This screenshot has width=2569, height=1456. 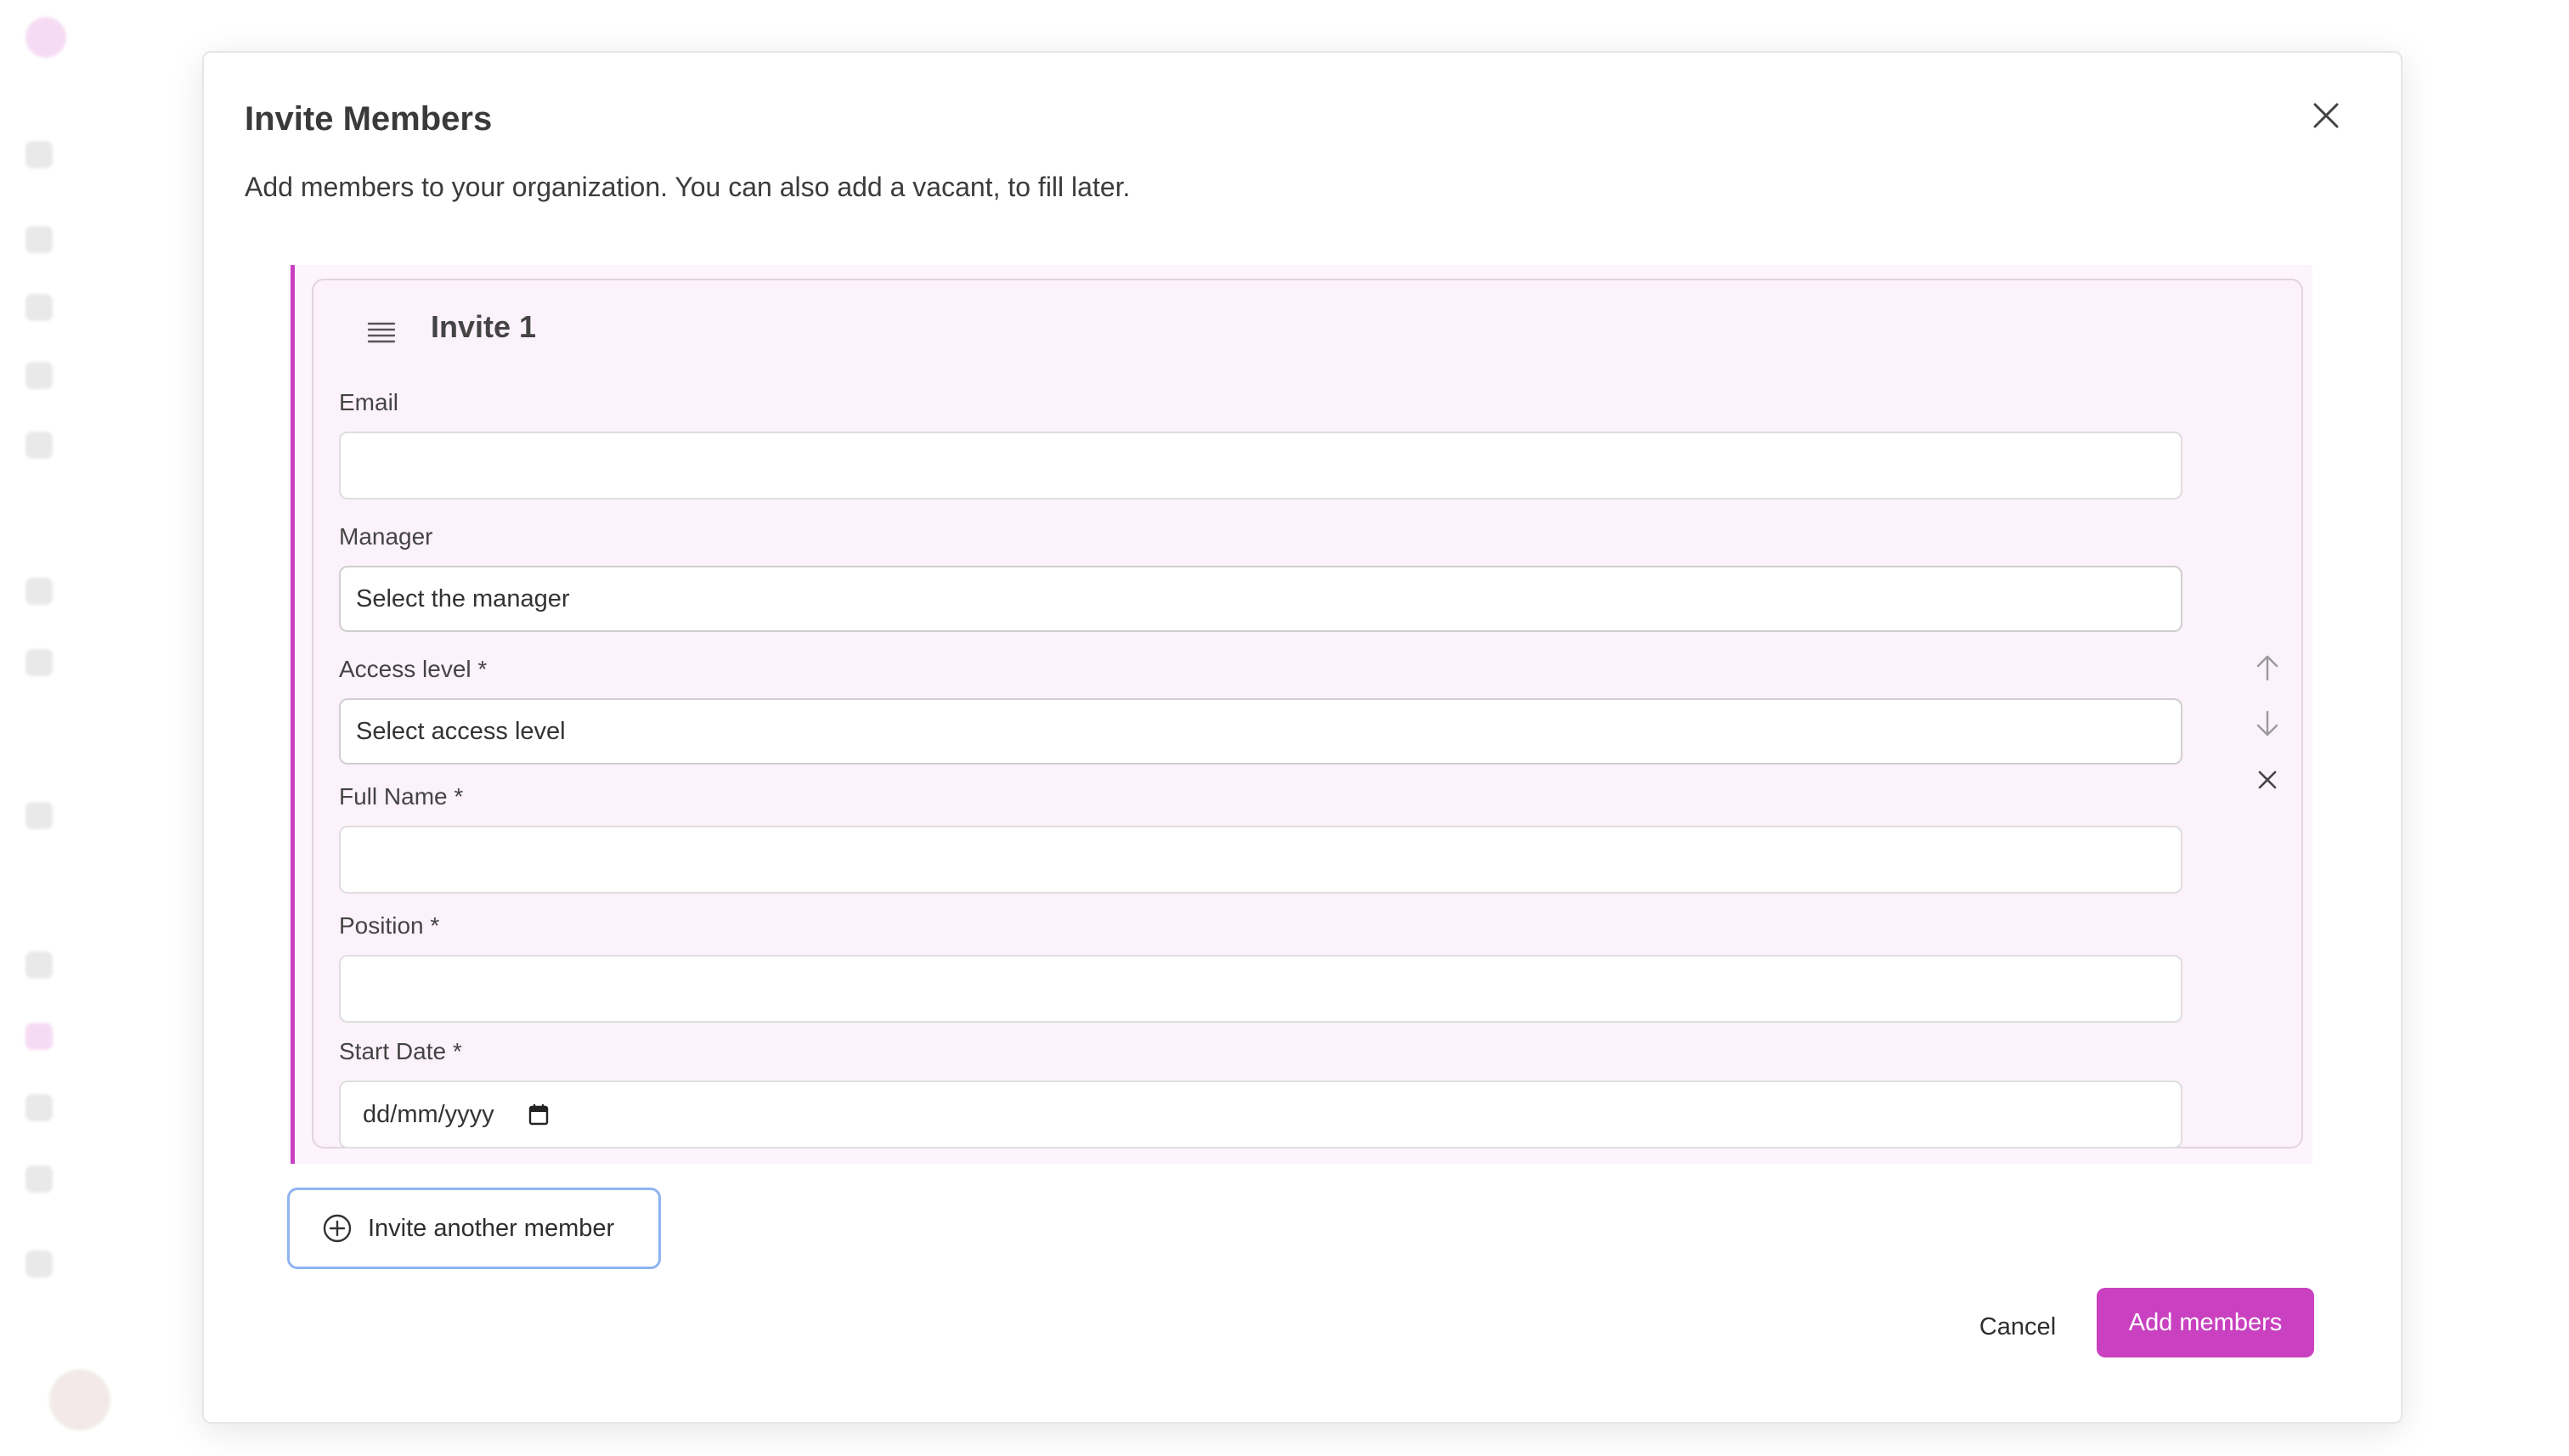 What do you see at coordinates (1260, 989) in the screenshot?
I see `position-field` at bounding box center [1260, 989].